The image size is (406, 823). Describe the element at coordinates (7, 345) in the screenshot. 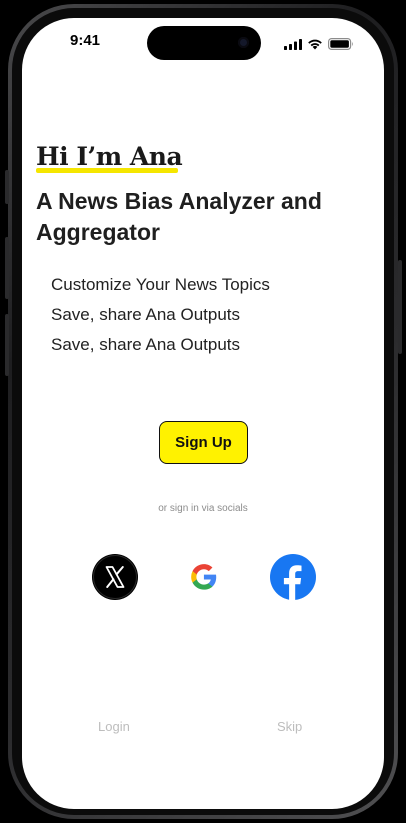

I see `volume-down-button` at that location.